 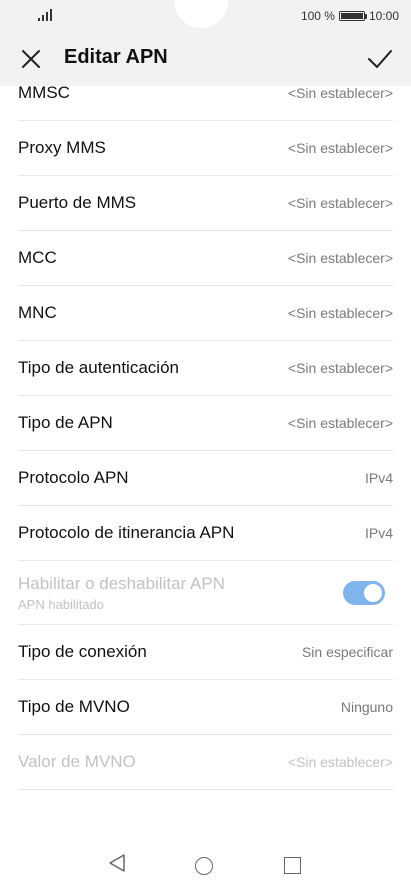 What do you see at coordinates (205, 762) in the screenshot?
I see `setting-row-mvno-value: Valor de MVNO <Sin establecer>` at bounding box center [205, 762].